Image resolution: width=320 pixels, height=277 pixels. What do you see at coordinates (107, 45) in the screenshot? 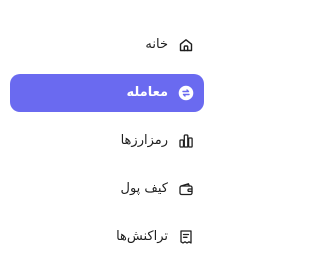
I see `sidebar-item-home: خانه` at bounding box center [107, 45].